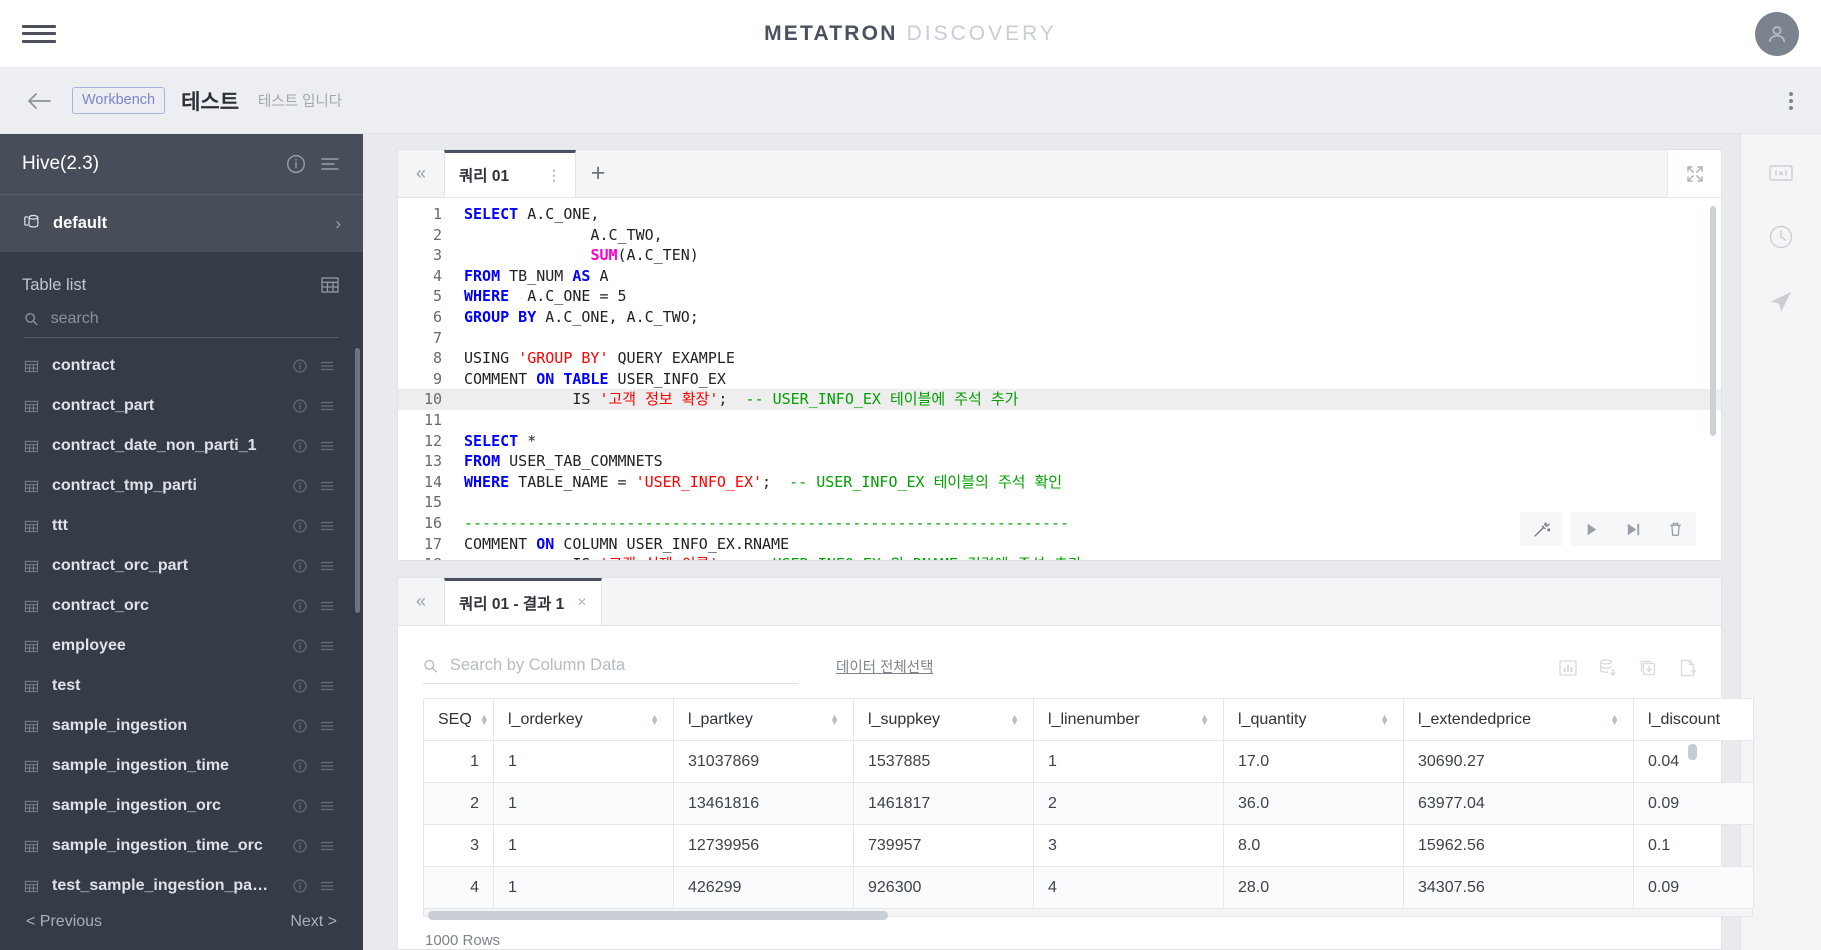 This screenshot has width=1821, height=950. What do you see at coordinates (1568, 668) in the screenshot?
I see `chart-icon` at bounding box center [1568, 668].